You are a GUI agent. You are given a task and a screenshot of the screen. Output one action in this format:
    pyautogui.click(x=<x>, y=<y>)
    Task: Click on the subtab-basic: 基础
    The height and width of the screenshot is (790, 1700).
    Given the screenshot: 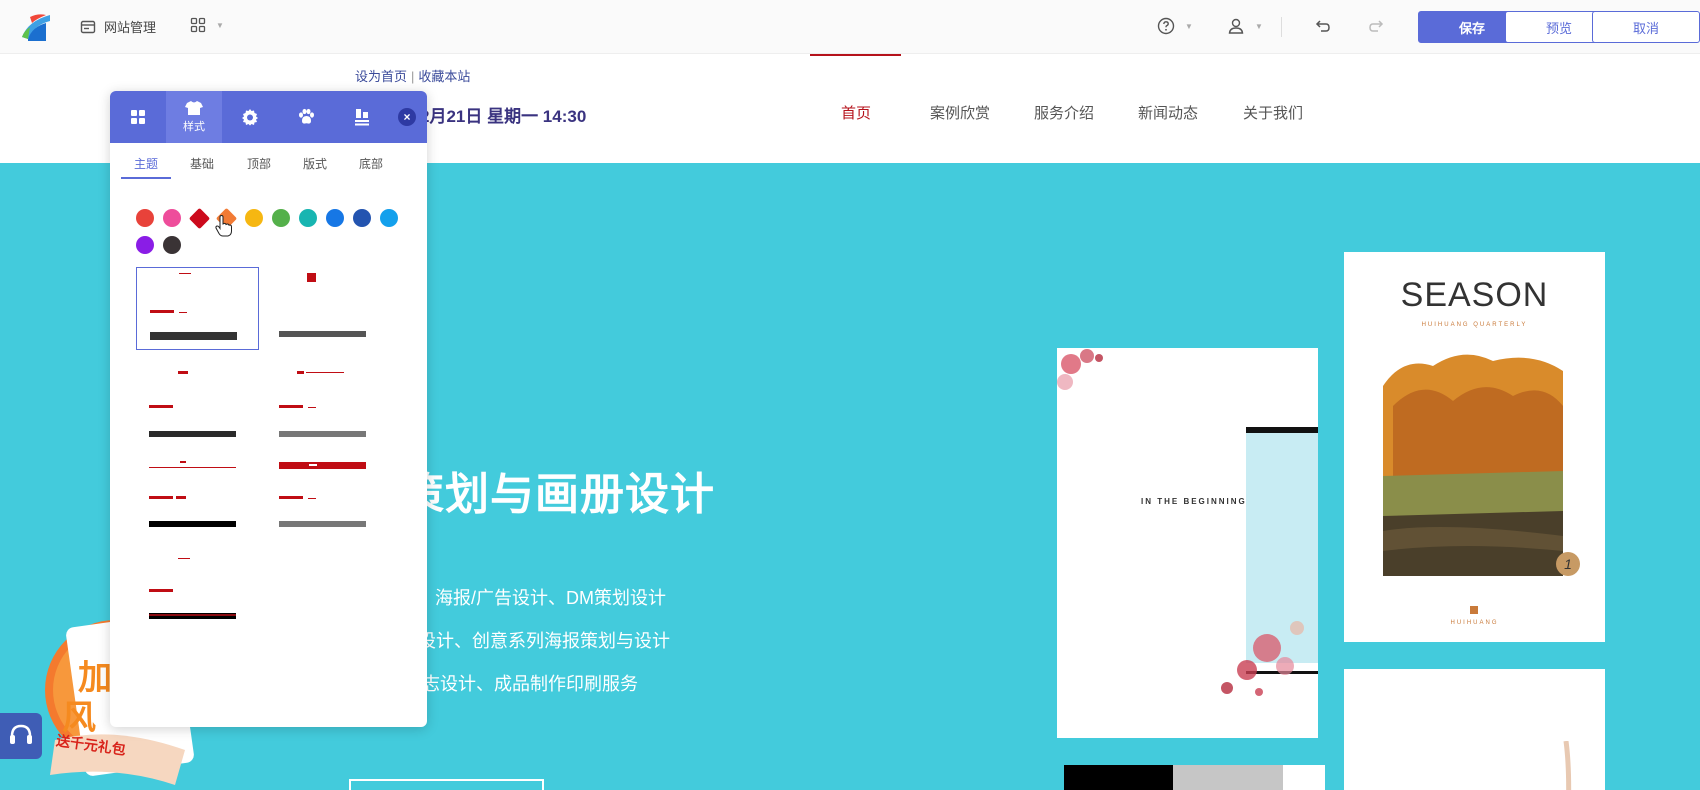 What is the action you would take?
    pyautogui.click(x=202, y=163)
    